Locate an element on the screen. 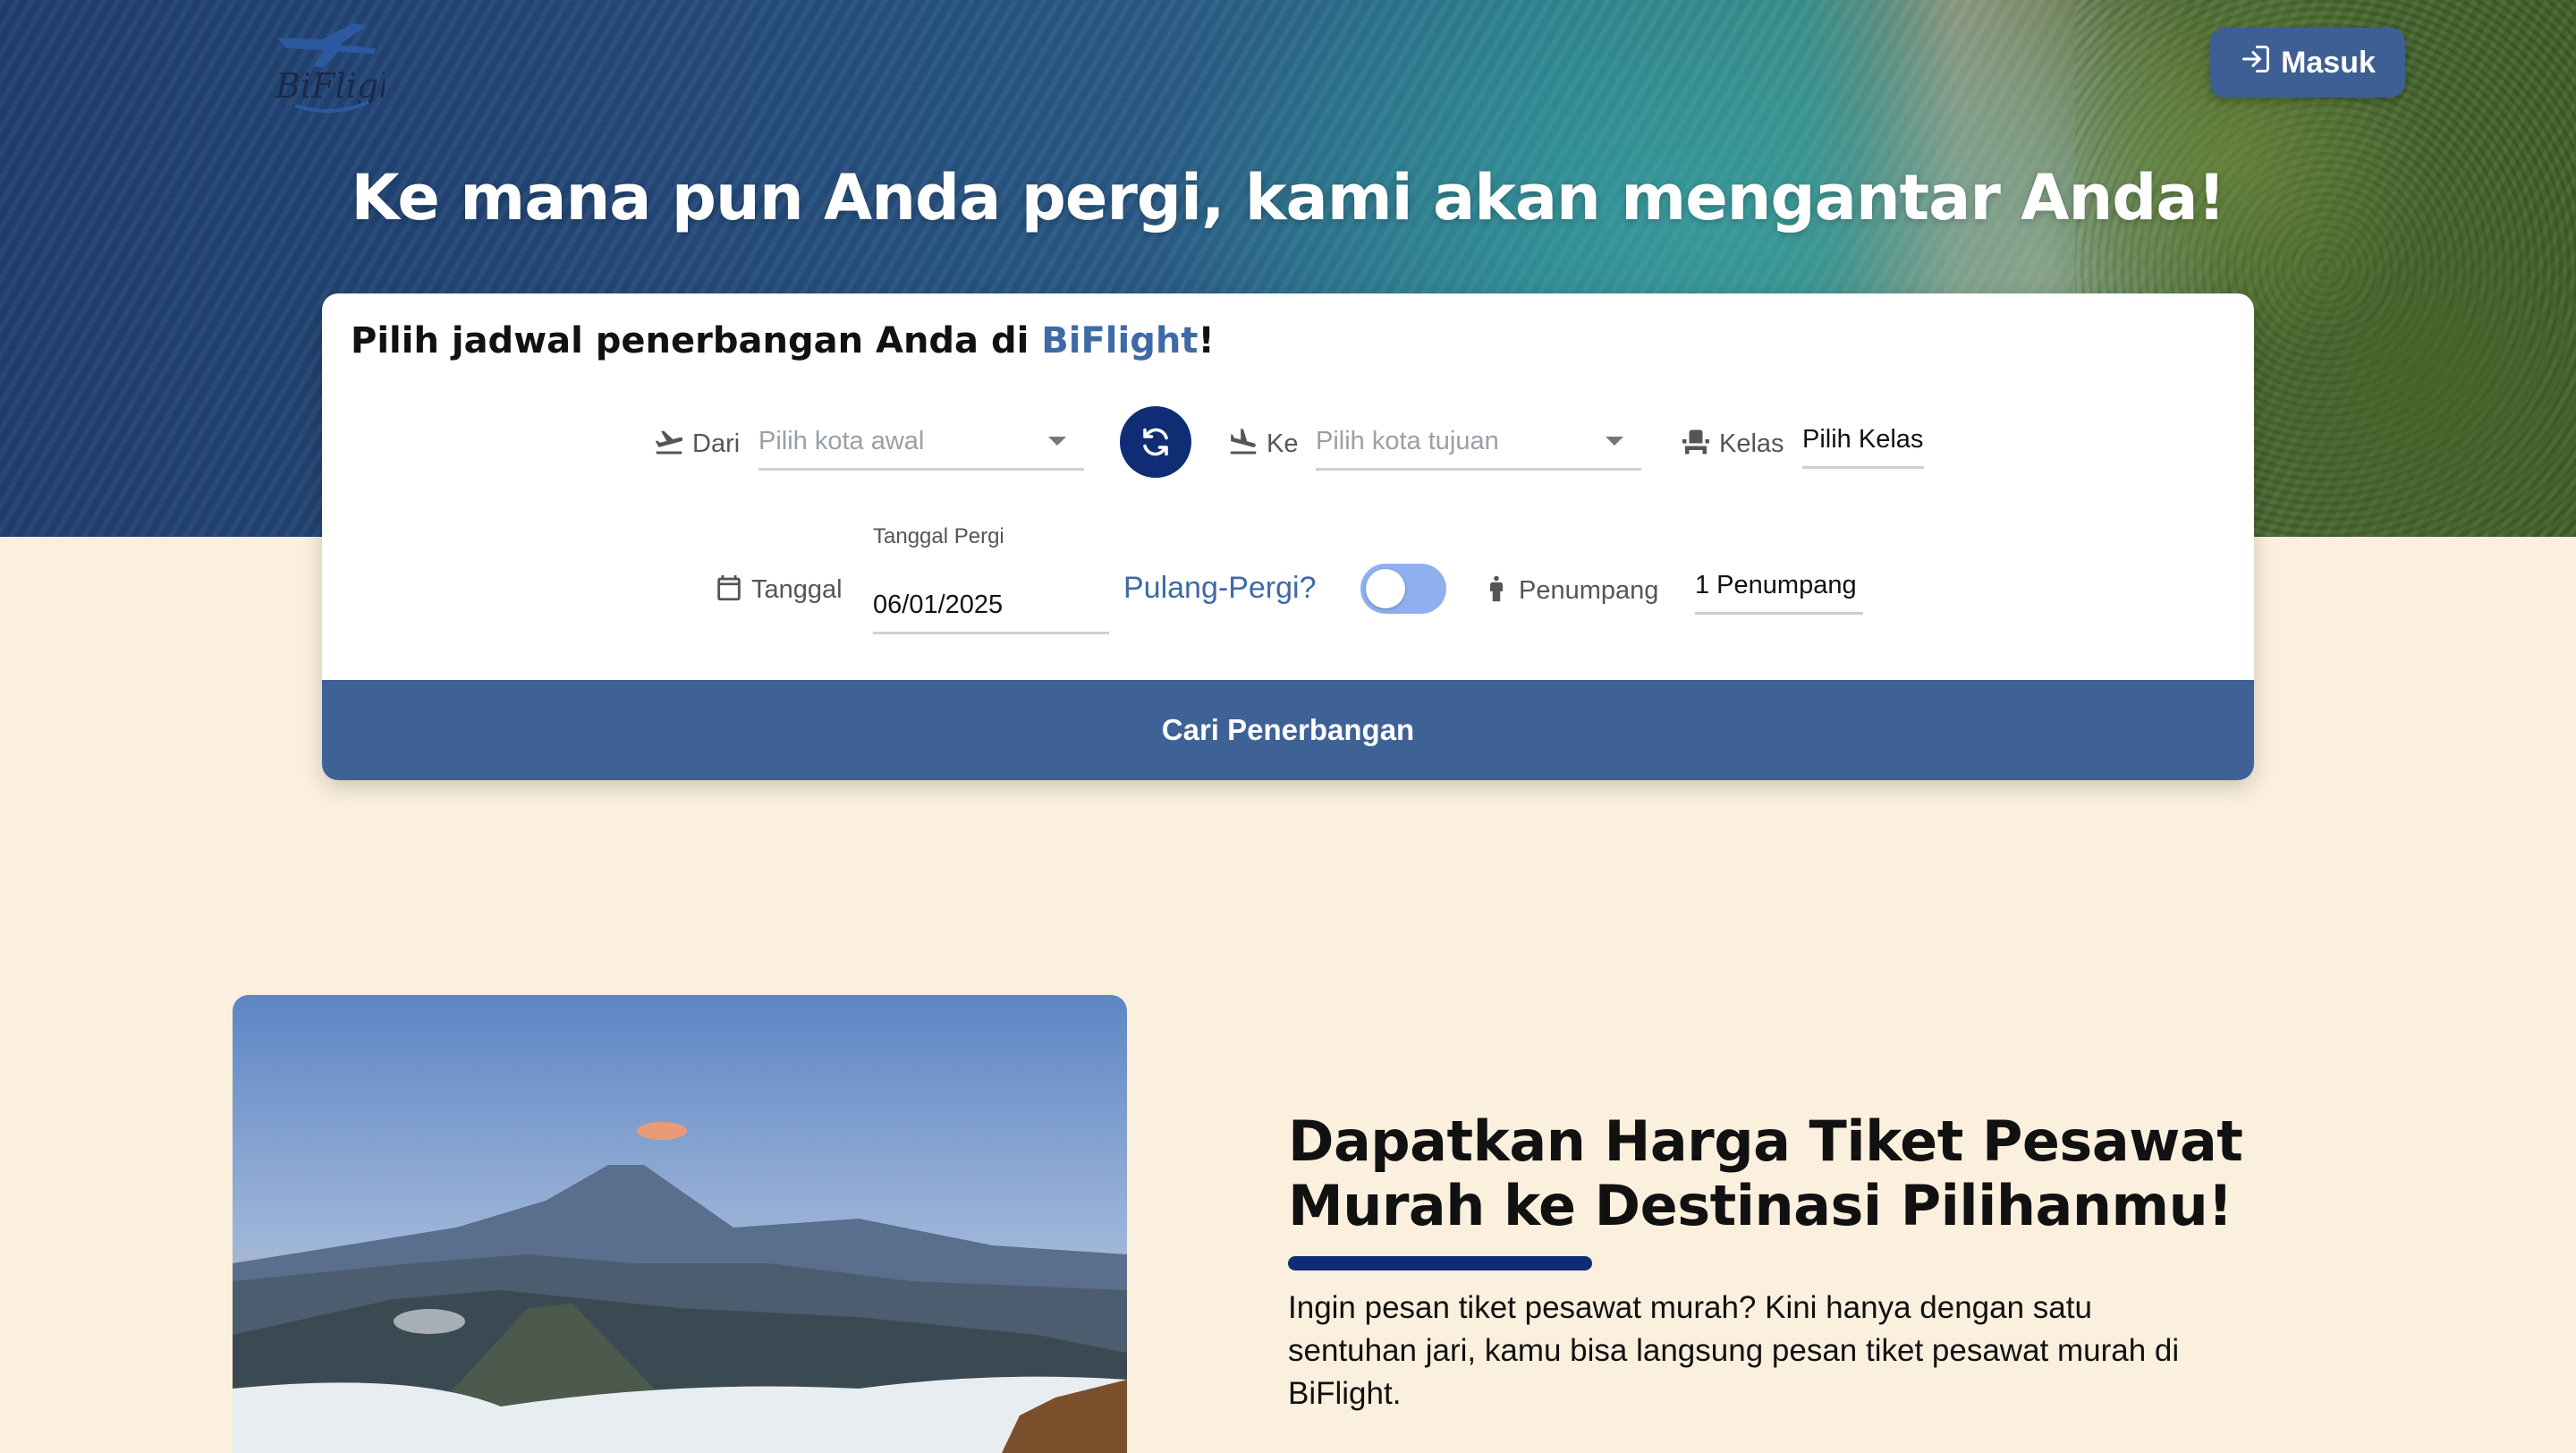 The image size is (2576, 1453). promo-title-underline is located at coordinates (1440, 1263).